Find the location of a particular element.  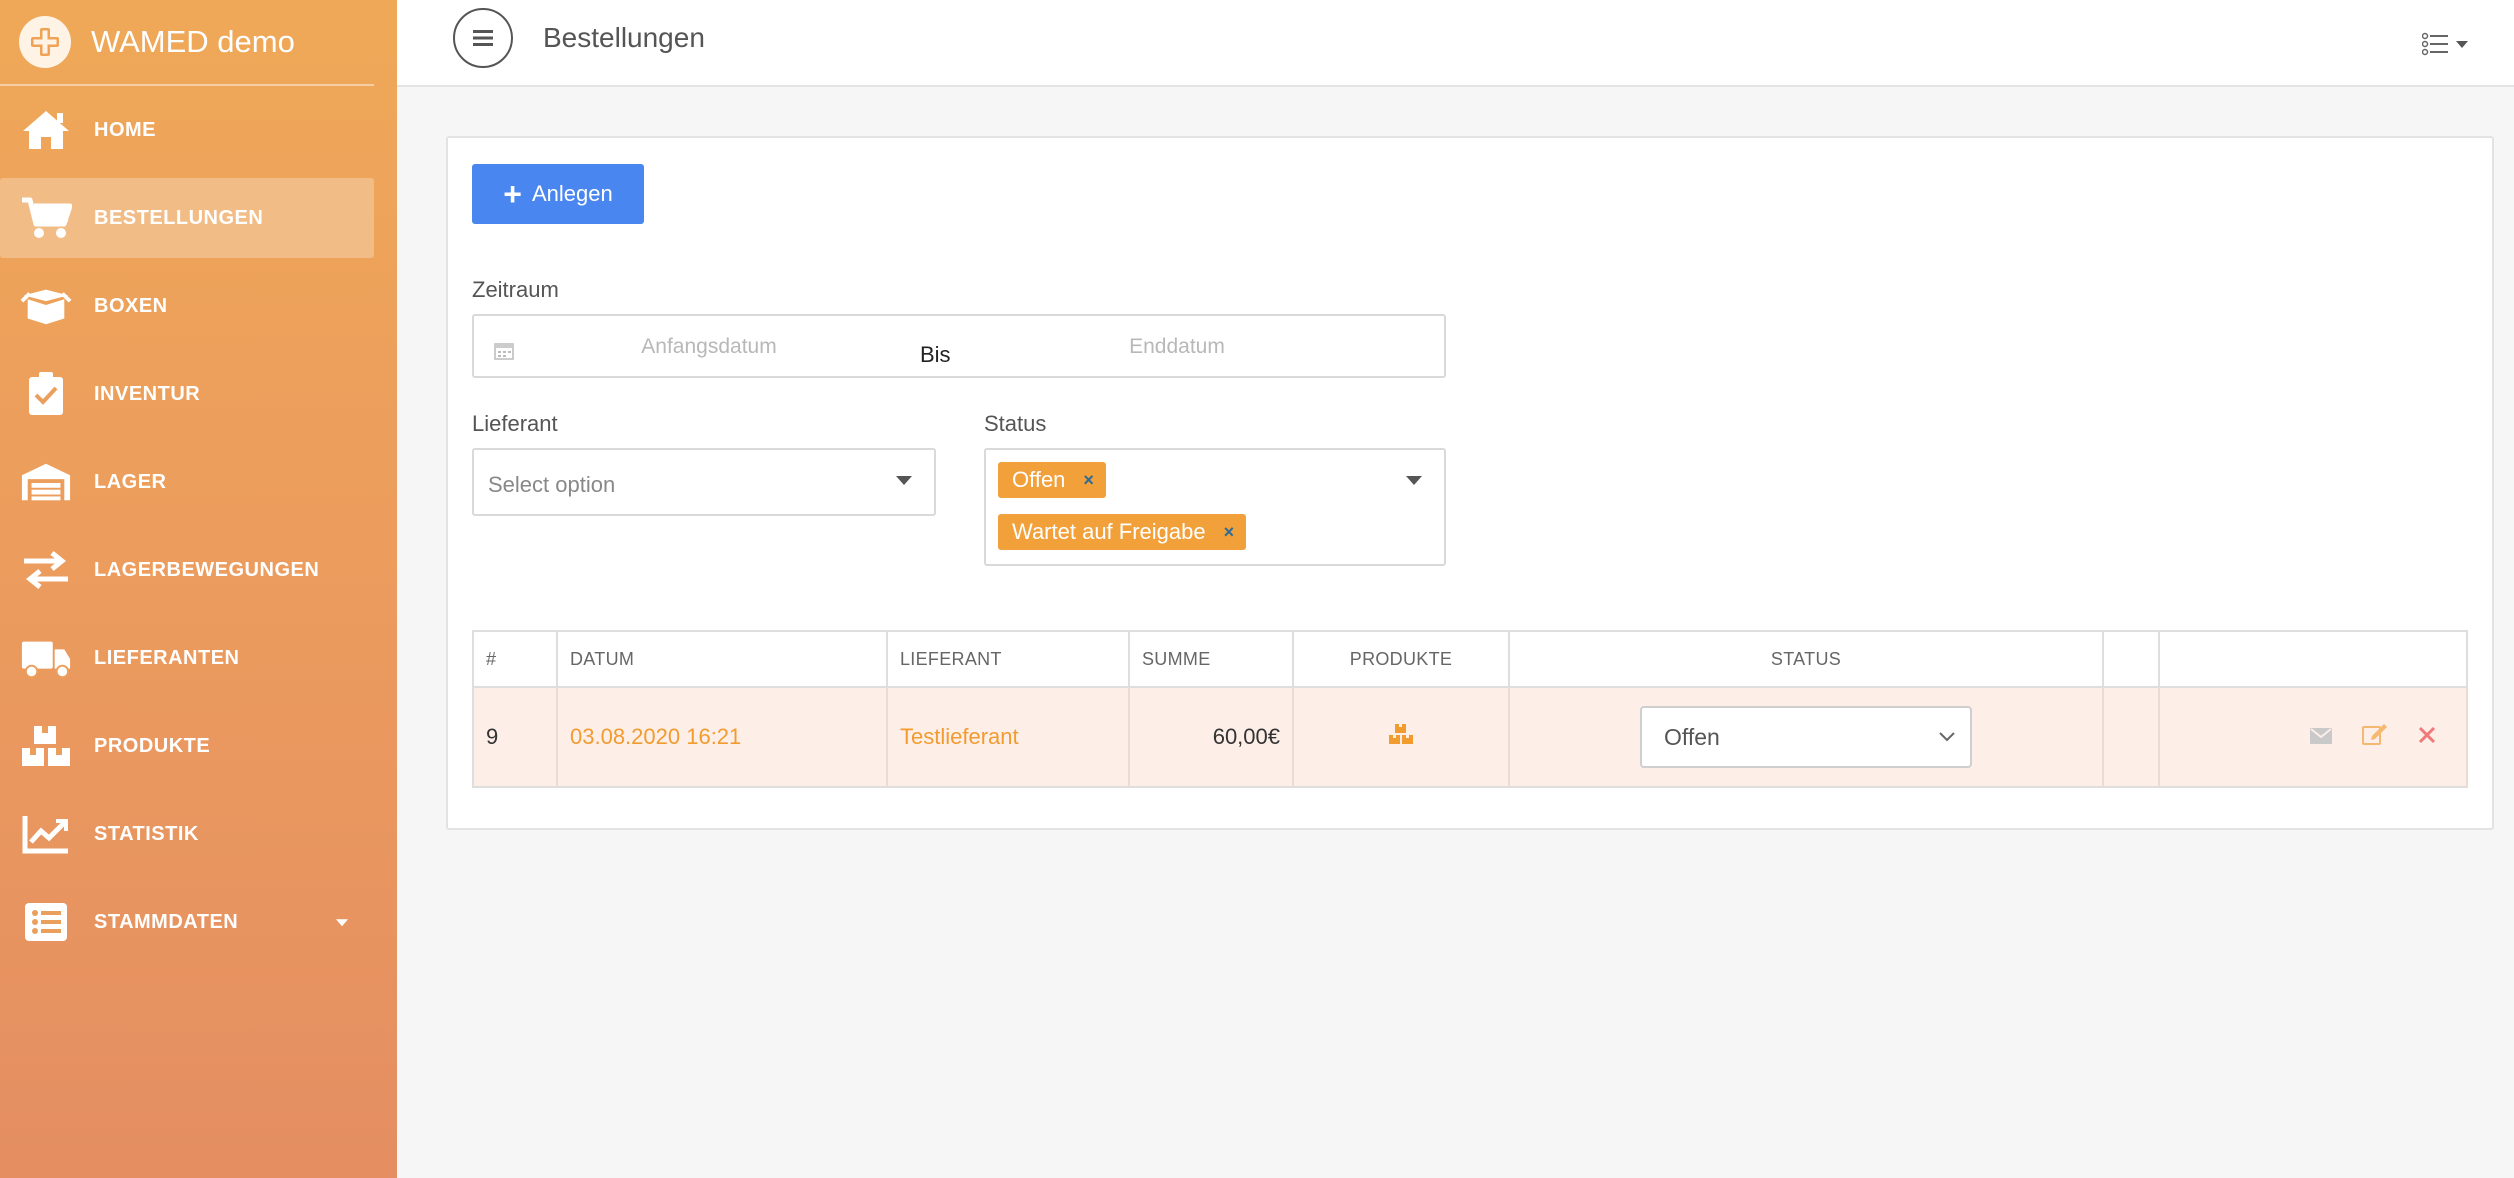

order-status-cell: Offen is located at coordinates (1806, 737).